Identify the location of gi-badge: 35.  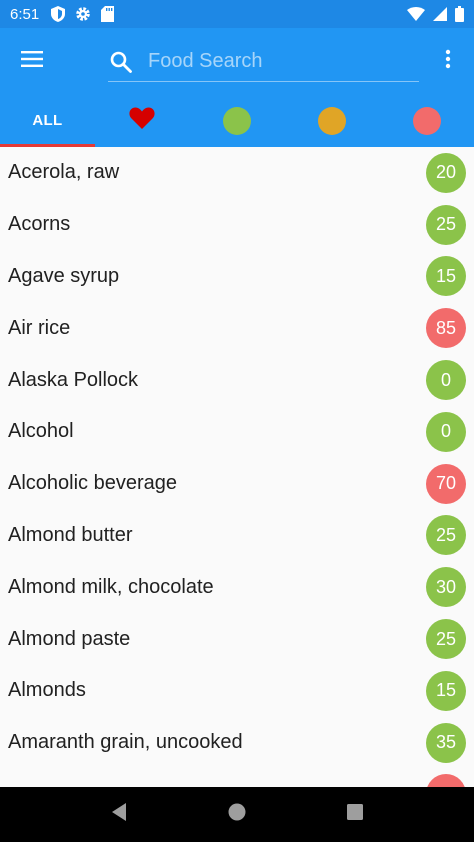
(446, 742).